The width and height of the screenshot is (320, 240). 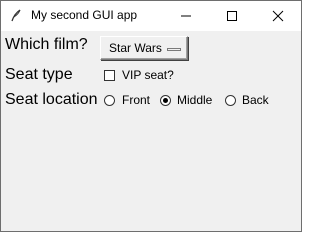 What do you see at coordinates (151, 16) in the screenshot?
I see `title-bar: My second GUI app` at bounding box center [151, 16].